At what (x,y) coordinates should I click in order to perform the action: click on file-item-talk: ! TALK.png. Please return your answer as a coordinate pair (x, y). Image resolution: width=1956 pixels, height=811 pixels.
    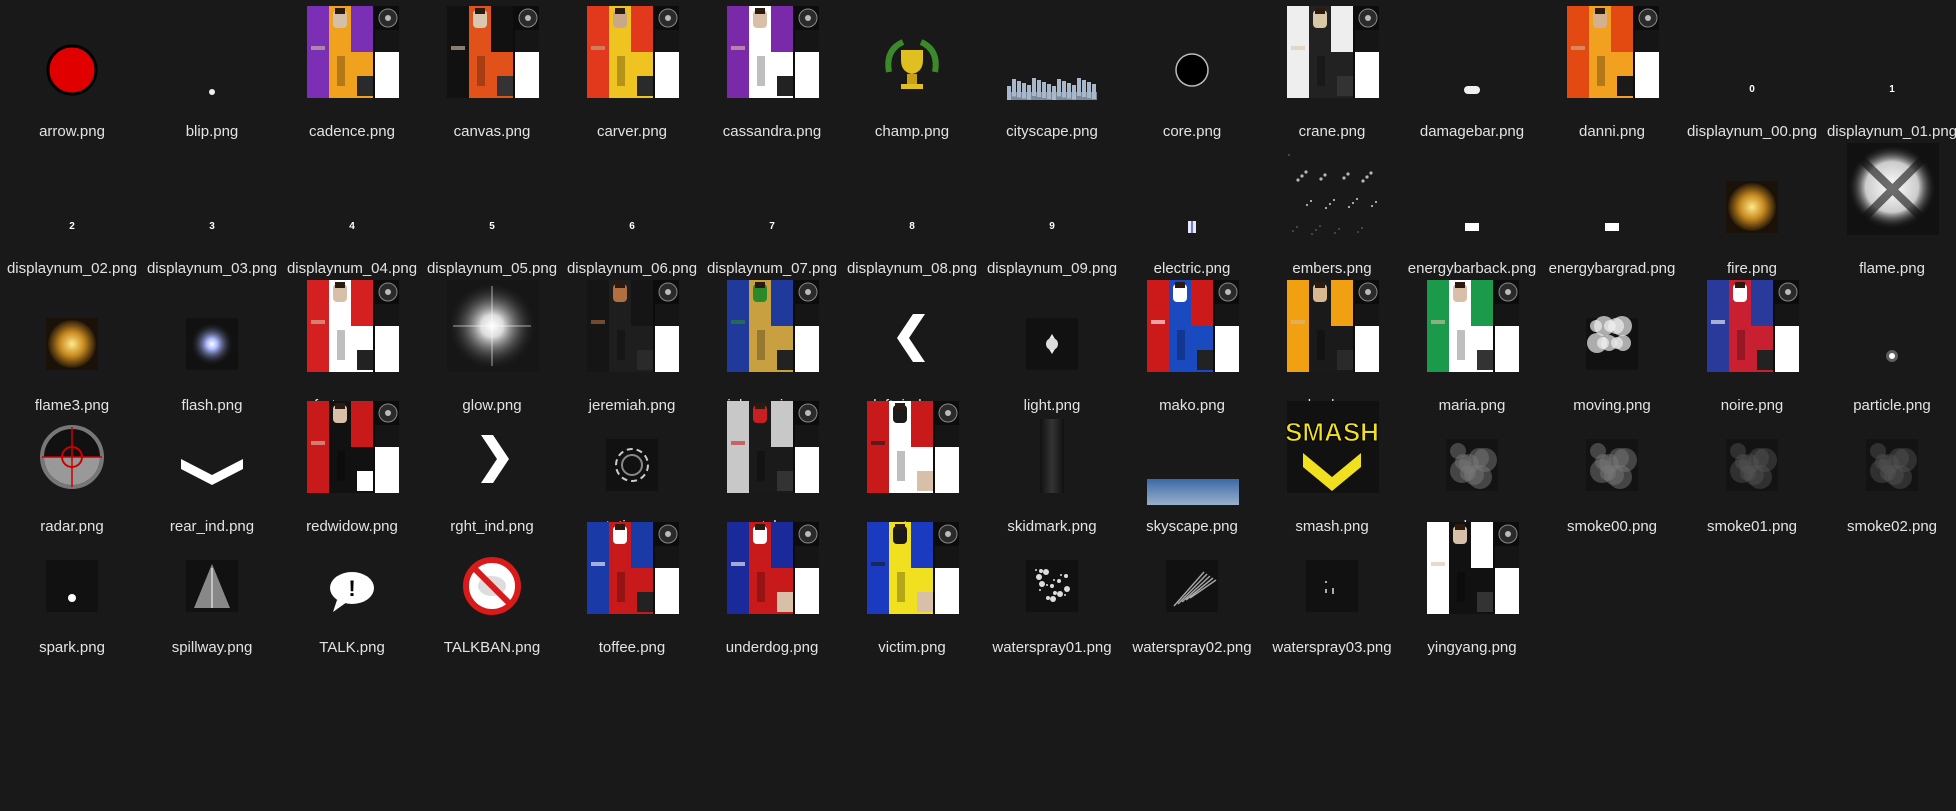
    Looking at the image, I should click on (352, 596).